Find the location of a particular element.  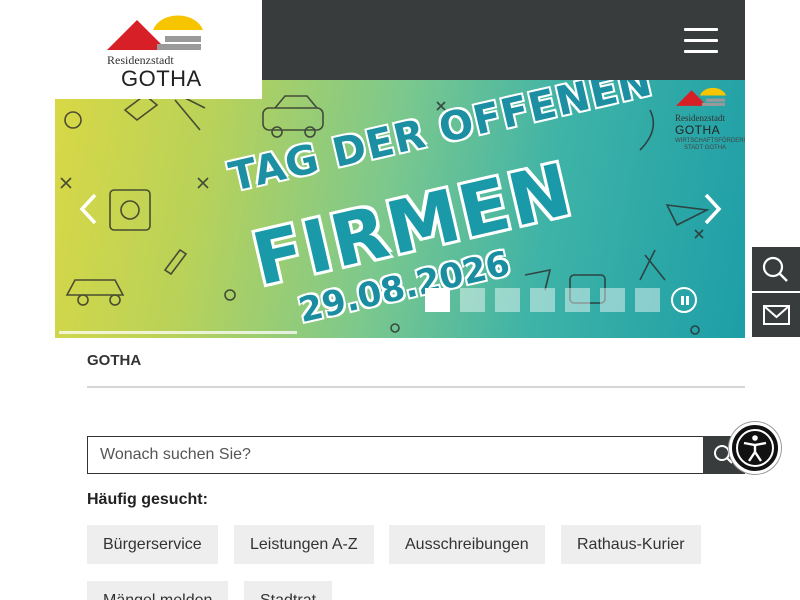

side-mail-button is located at coordinates (776, 315).